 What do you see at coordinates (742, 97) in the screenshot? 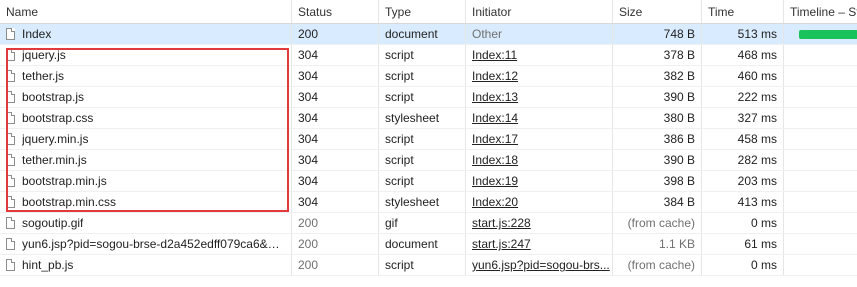
I see `time-cell: 222 ms` at bounding box center [742, 97].